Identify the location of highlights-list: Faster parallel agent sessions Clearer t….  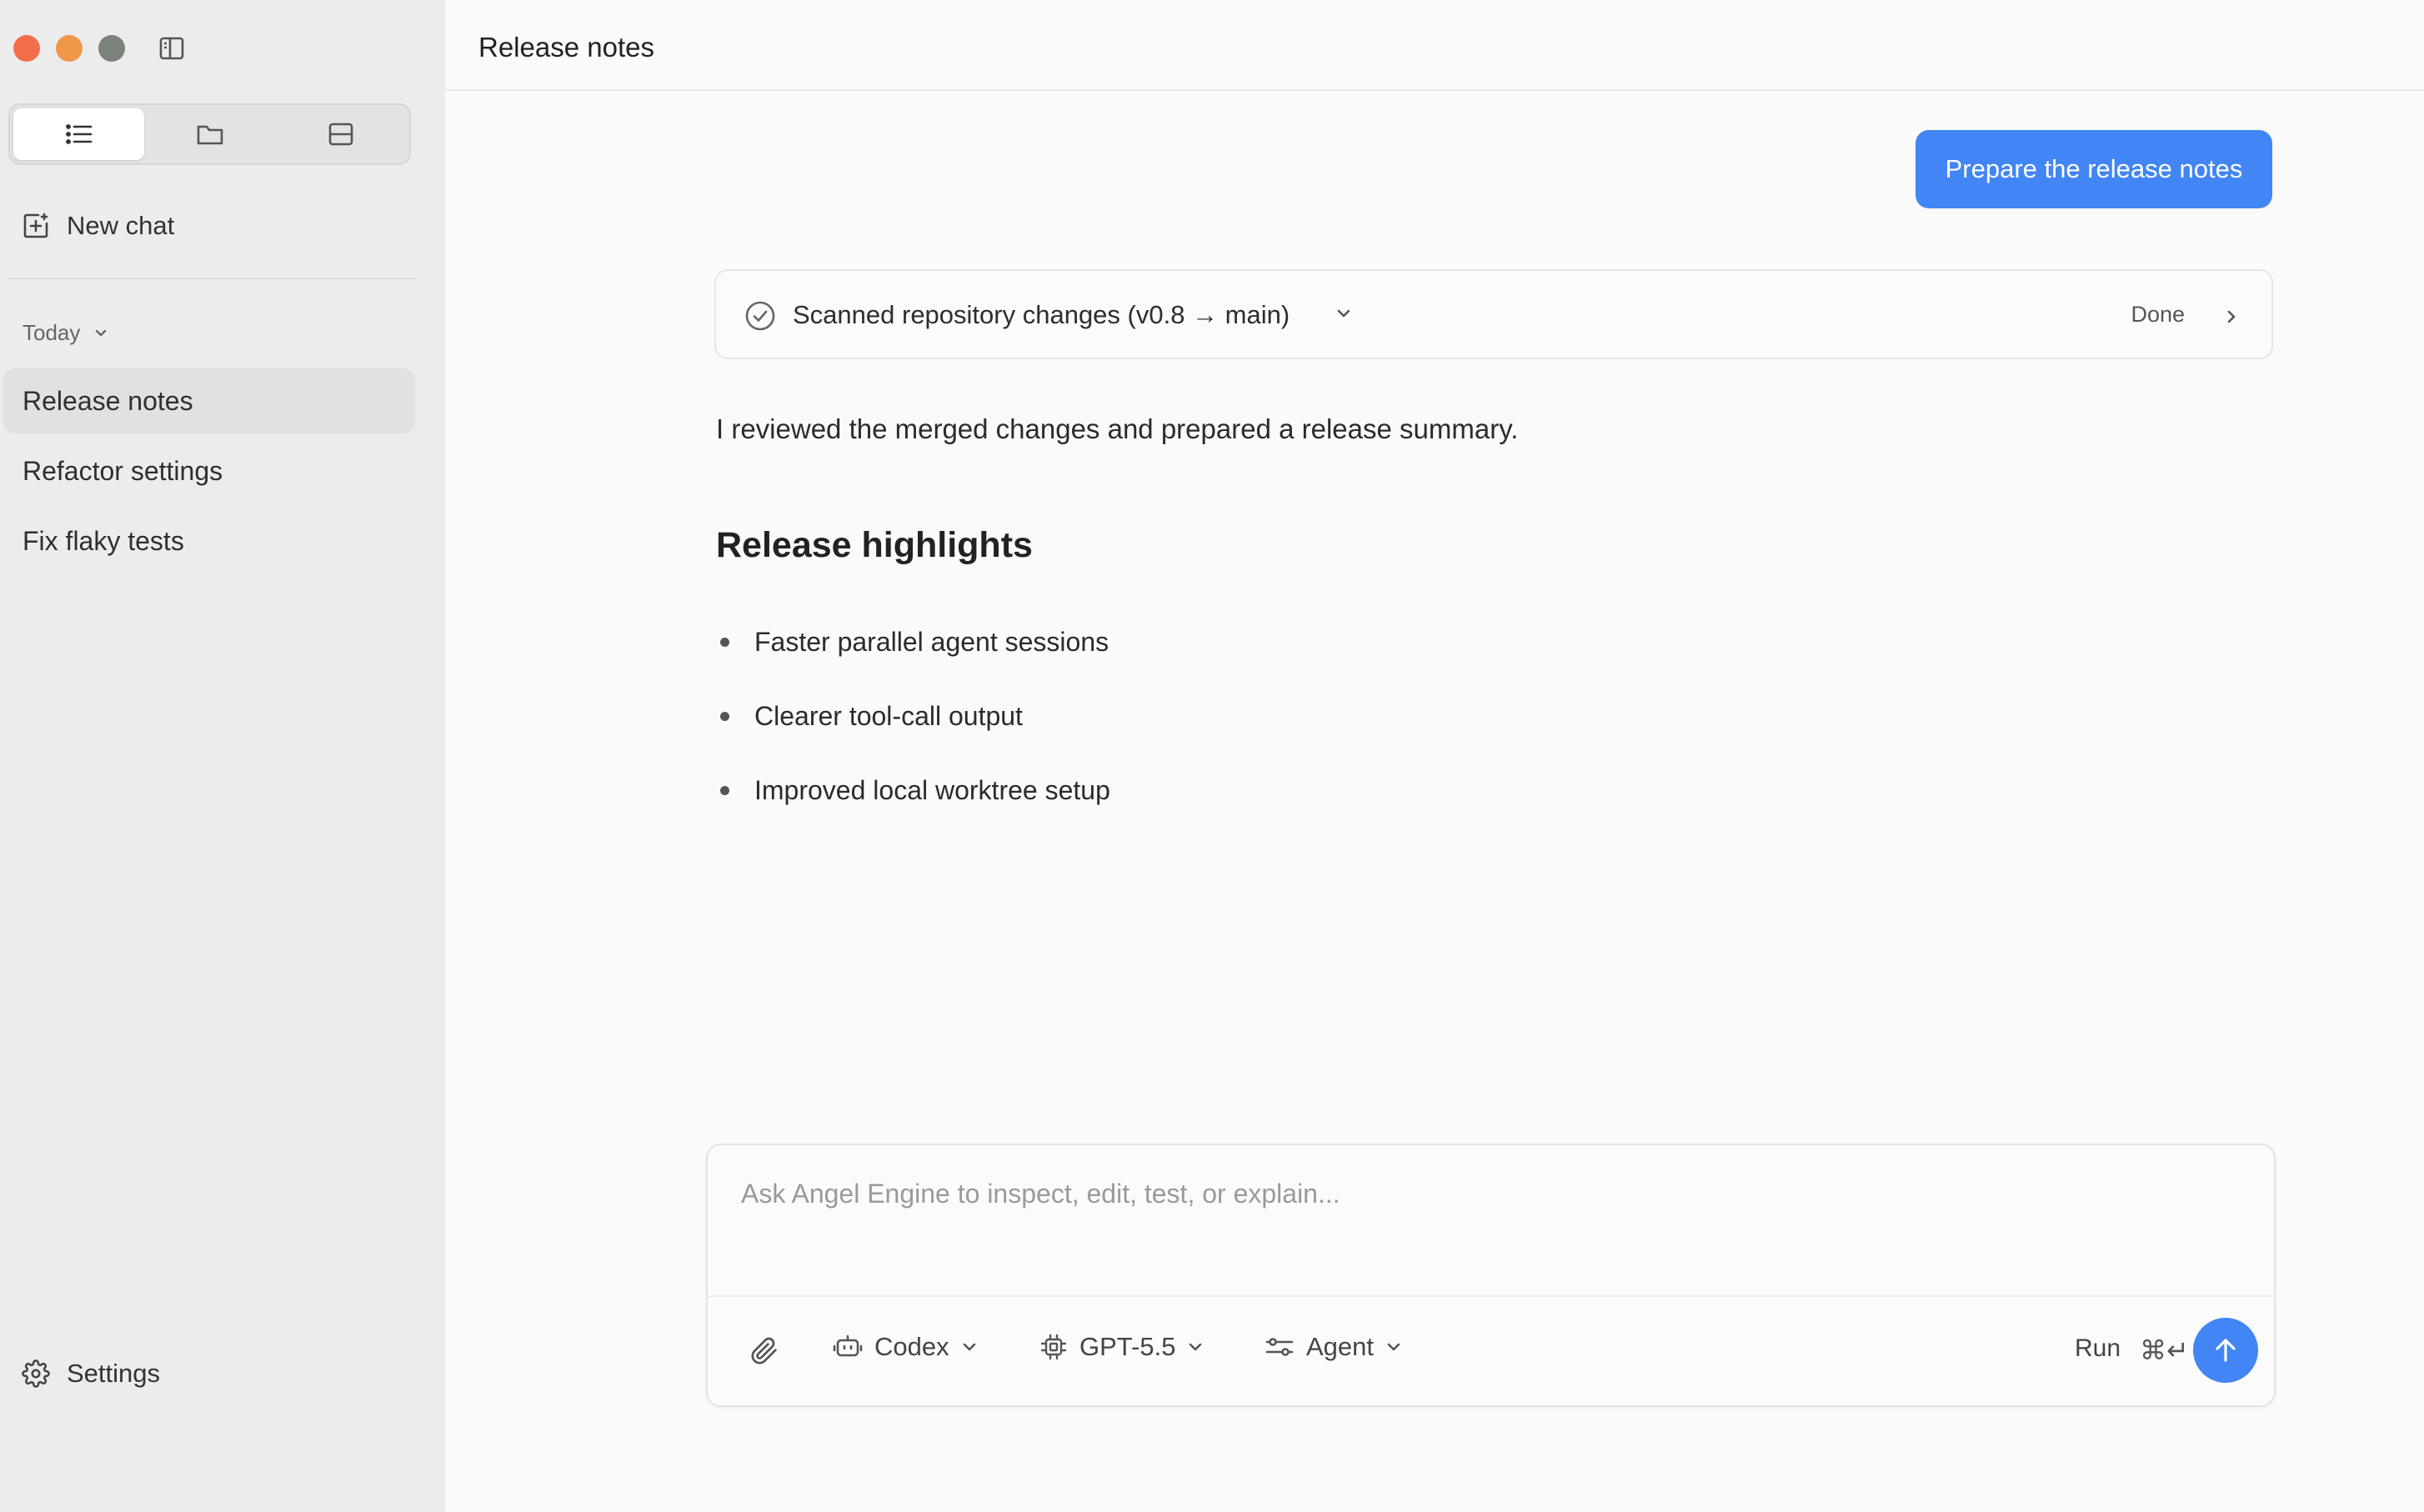
(915, 716).